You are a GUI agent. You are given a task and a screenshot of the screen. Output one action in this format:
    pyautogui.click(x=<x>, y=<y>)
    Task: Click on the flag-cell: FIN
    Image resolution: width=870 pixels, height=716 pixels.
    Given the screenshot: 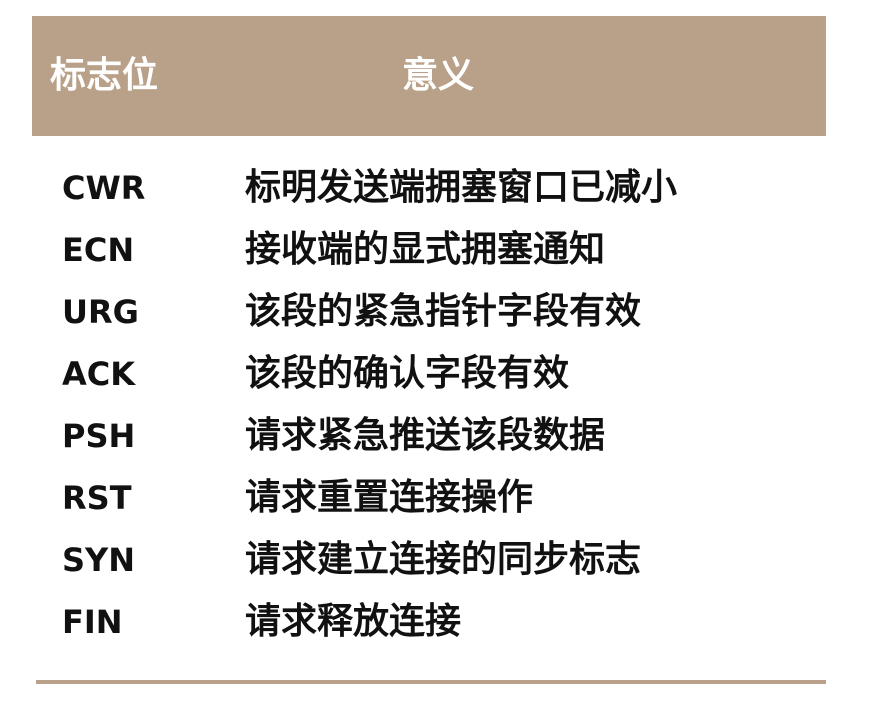 What is the action you would take?
    pyautogui.click(x=92, y=622)
    